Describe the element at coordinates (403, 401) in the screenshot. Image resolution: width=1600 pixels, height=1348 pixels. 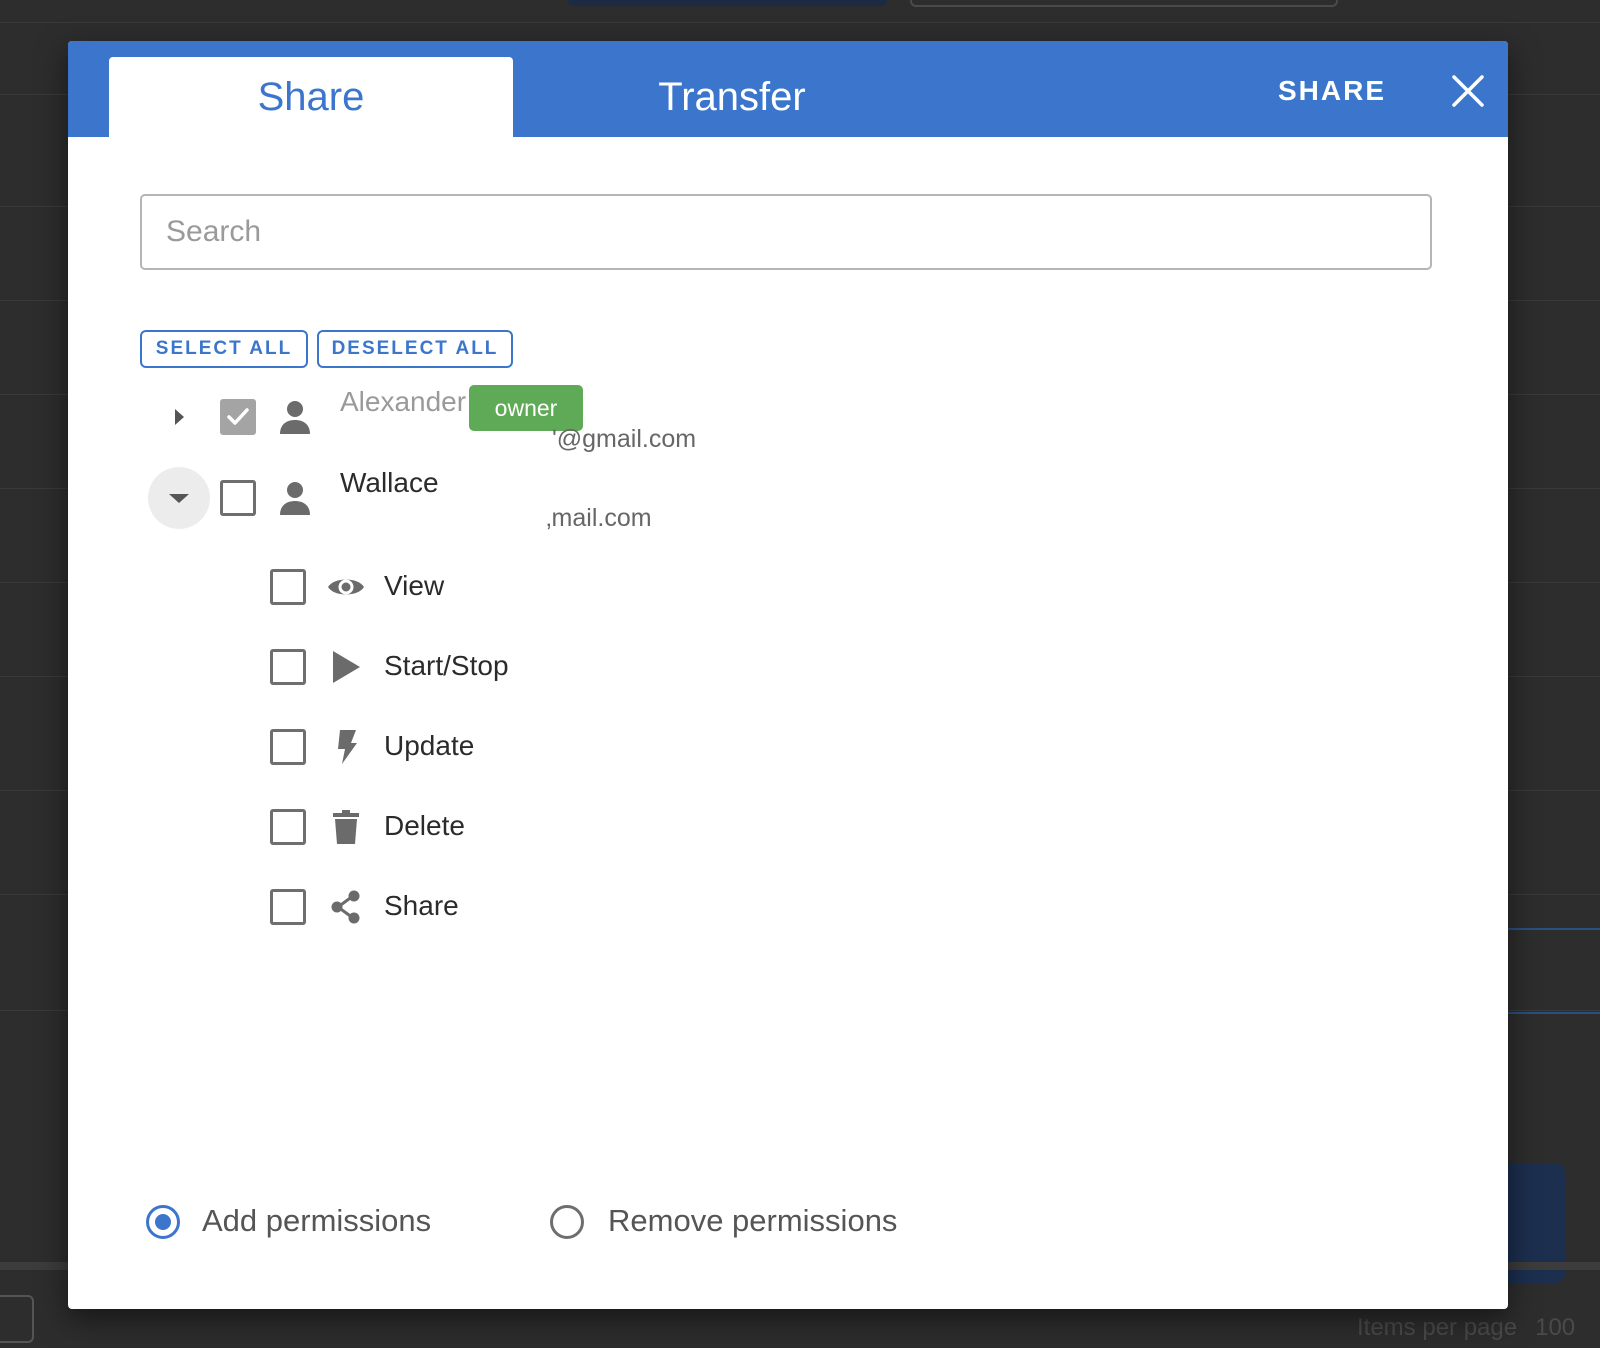
I see `user-name: Alexander` at that location.